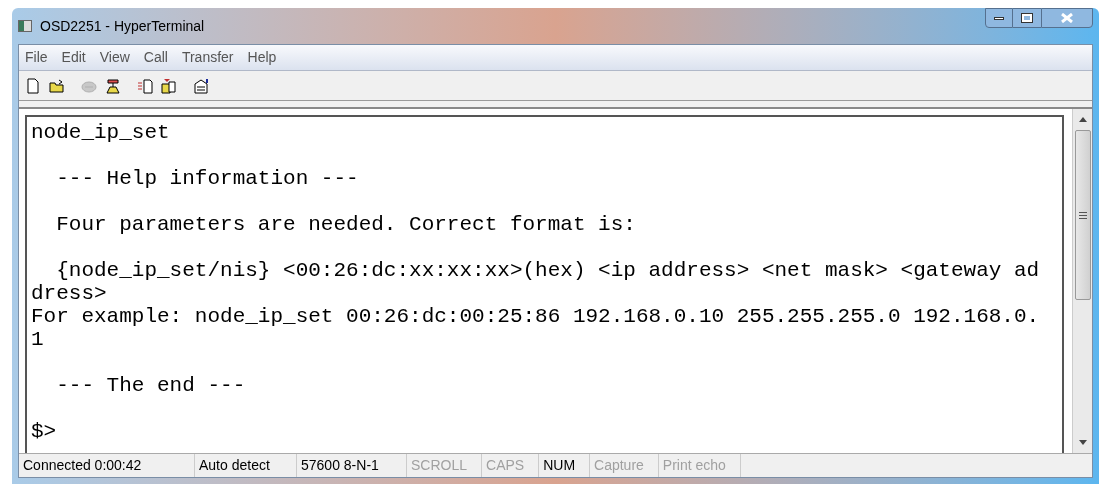  I want to click on telephone-icon, so click(113, 85).